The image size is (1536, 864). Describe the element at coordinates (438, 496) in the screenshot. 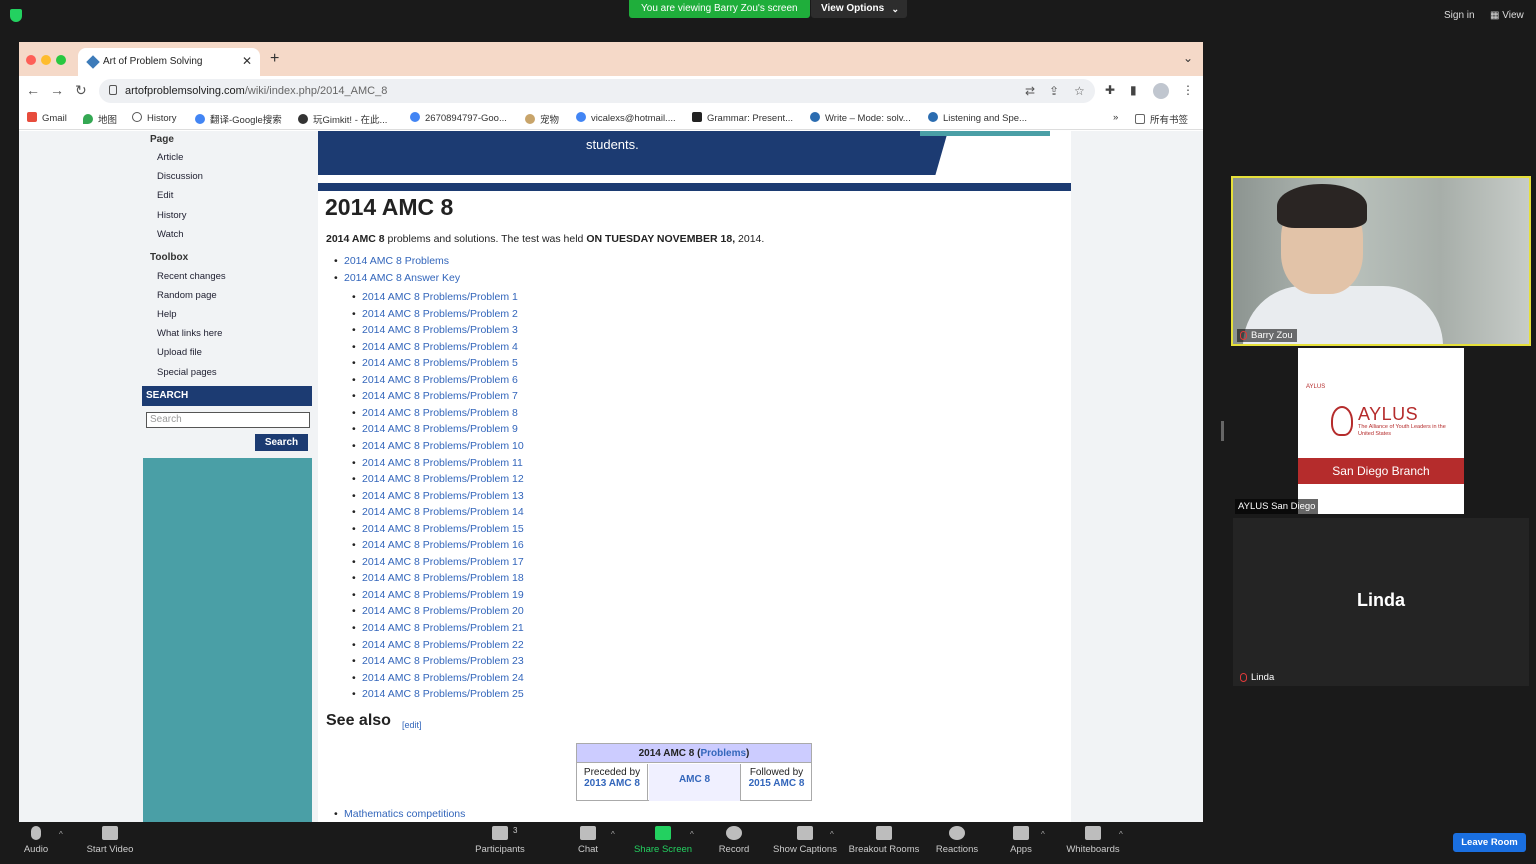

I see `problem-link: 2014 AMC 8 Problems/Problem 13` at that location.